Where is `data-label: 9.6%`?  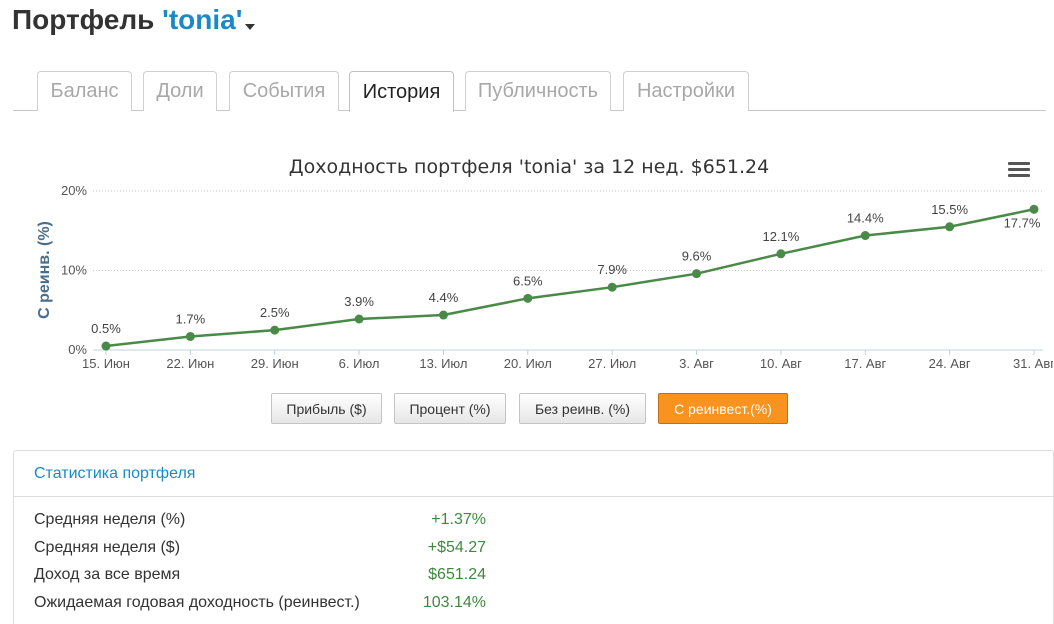 data-label: 9.6% is located at coordinates (697, 256).